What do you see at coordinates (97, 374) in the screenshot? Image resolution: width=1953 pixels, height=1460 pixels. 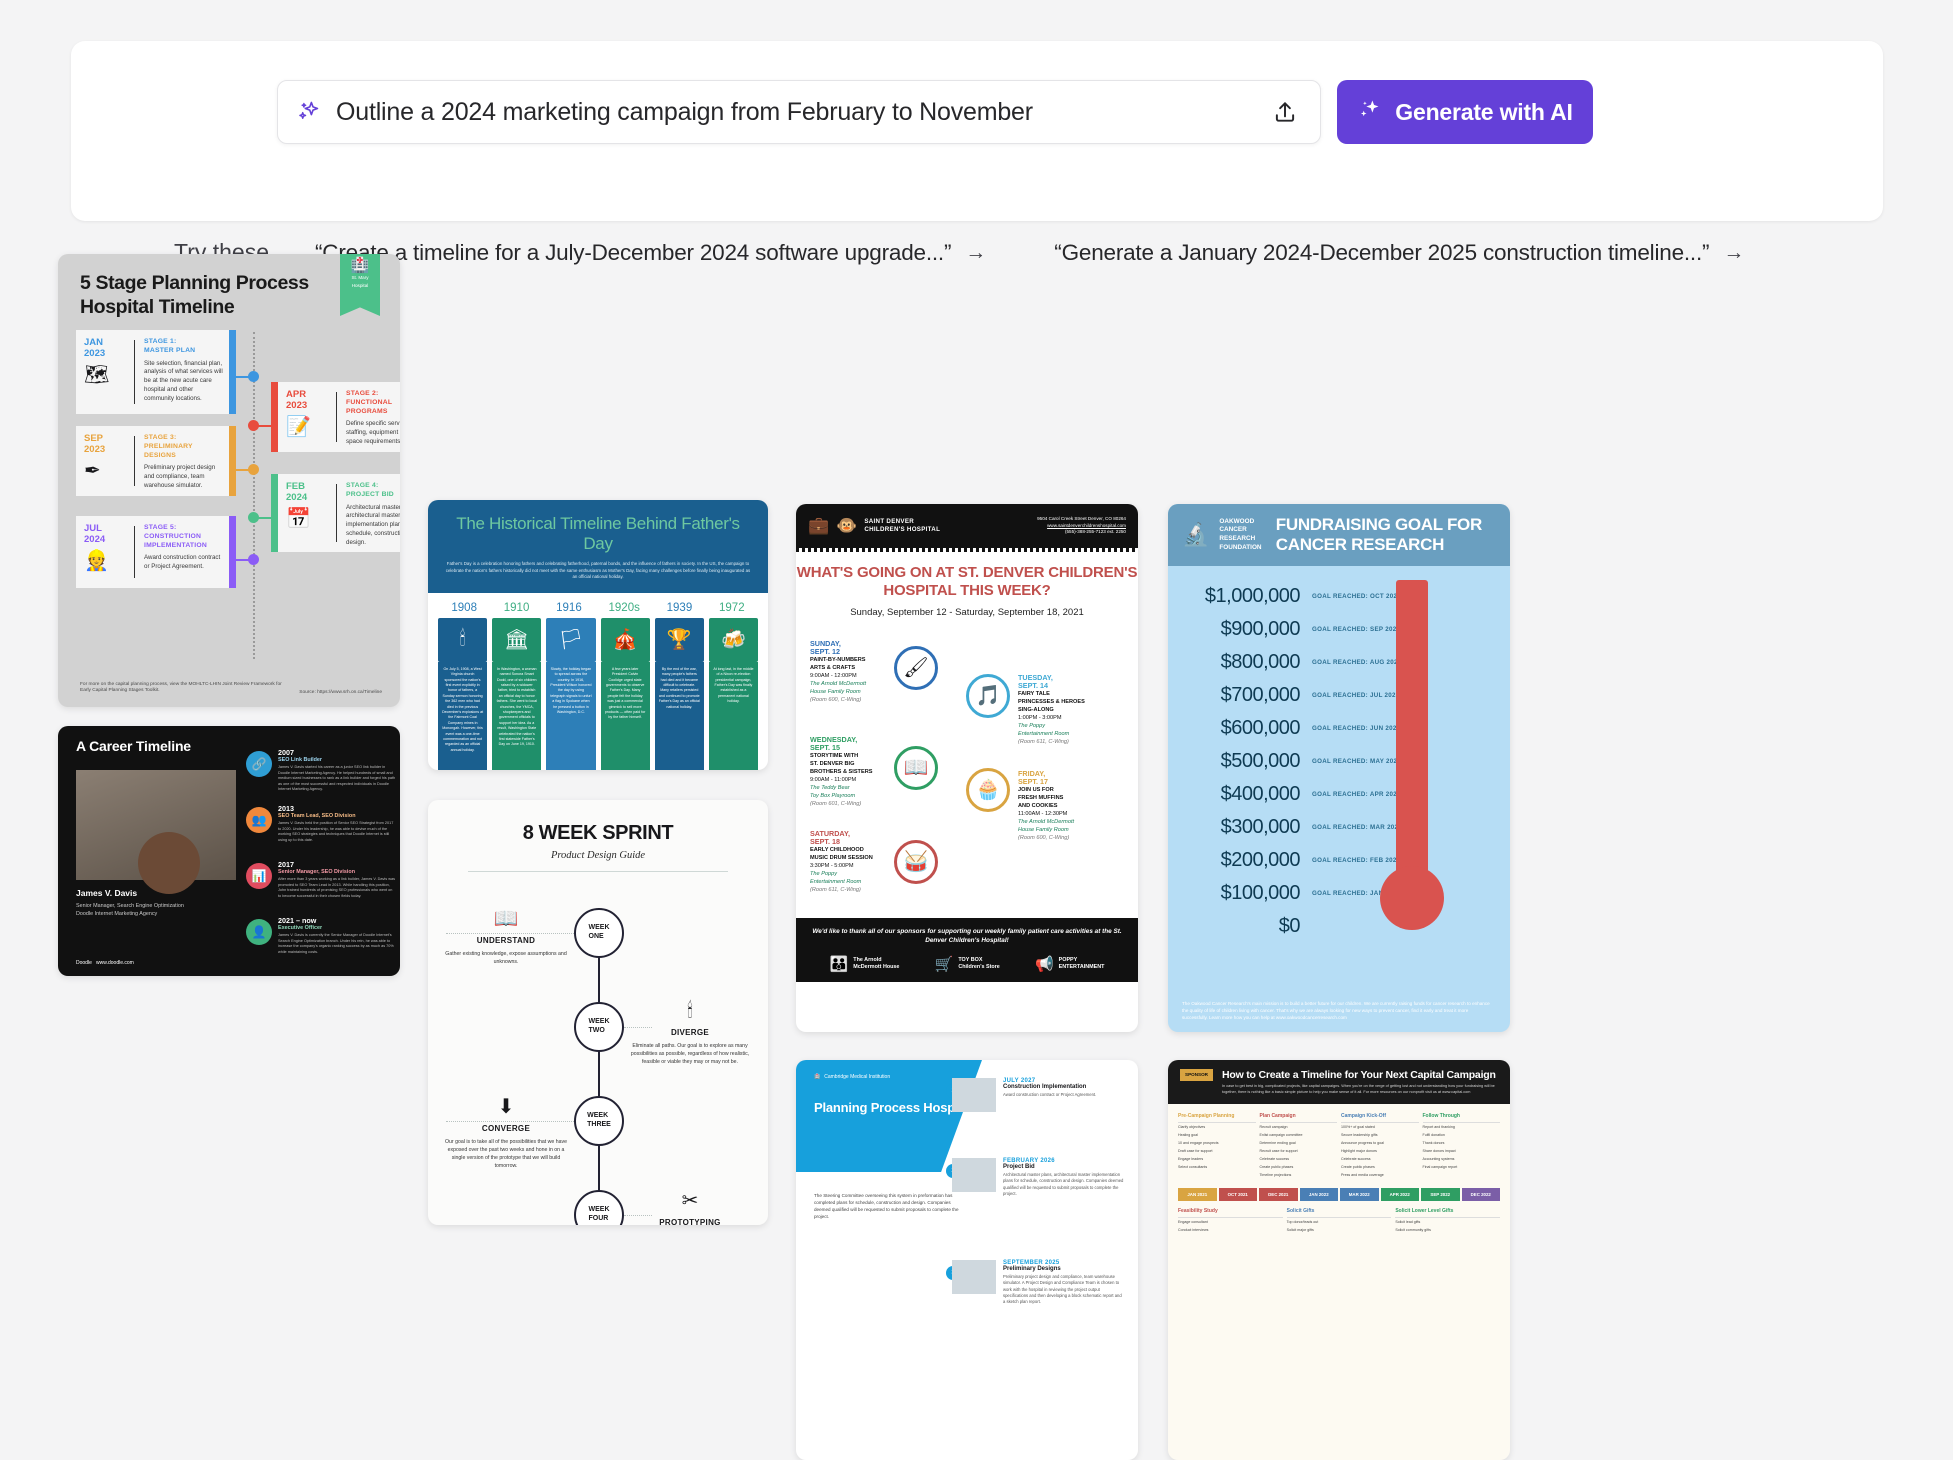 I see `map-icon: 🗺` at bounding box center [97, 374].